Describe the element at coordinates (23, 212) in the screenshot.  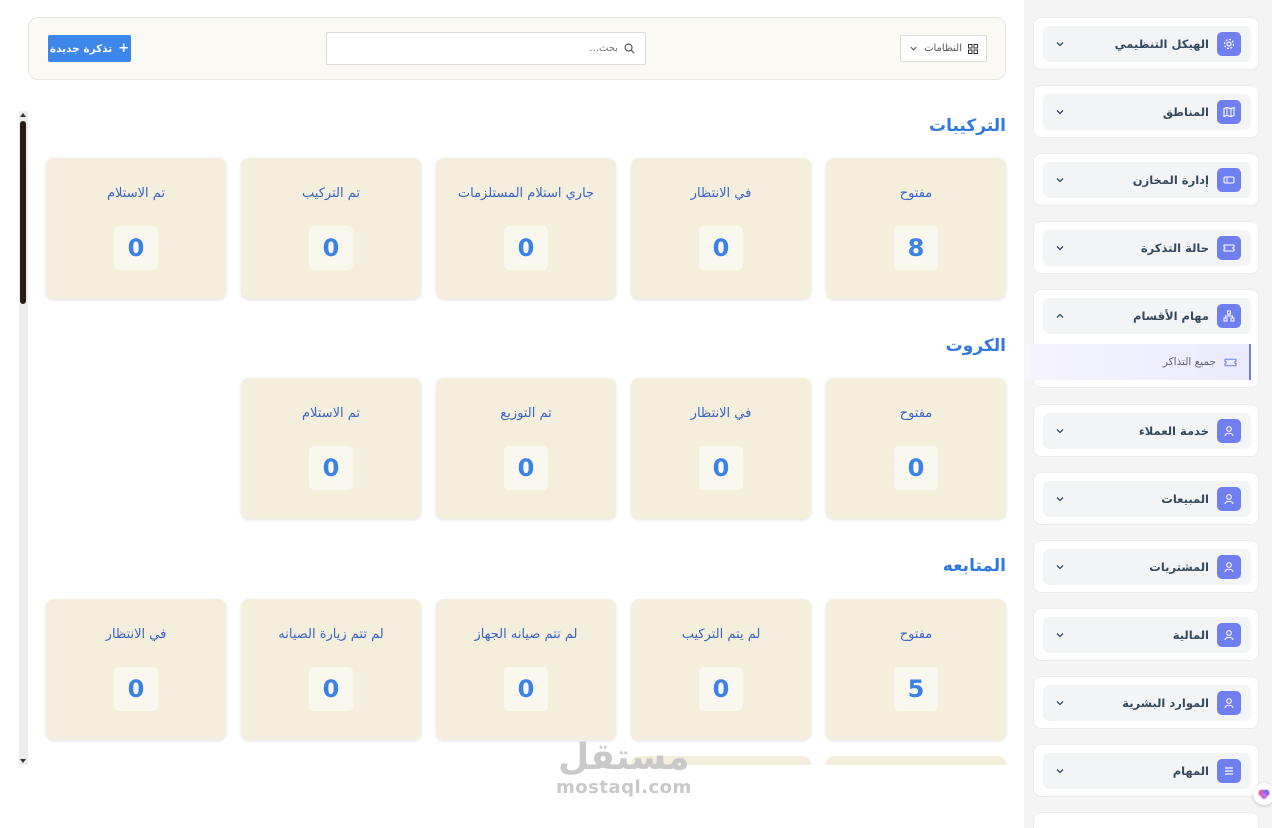
I see `scrollbar-thumb` at that location.